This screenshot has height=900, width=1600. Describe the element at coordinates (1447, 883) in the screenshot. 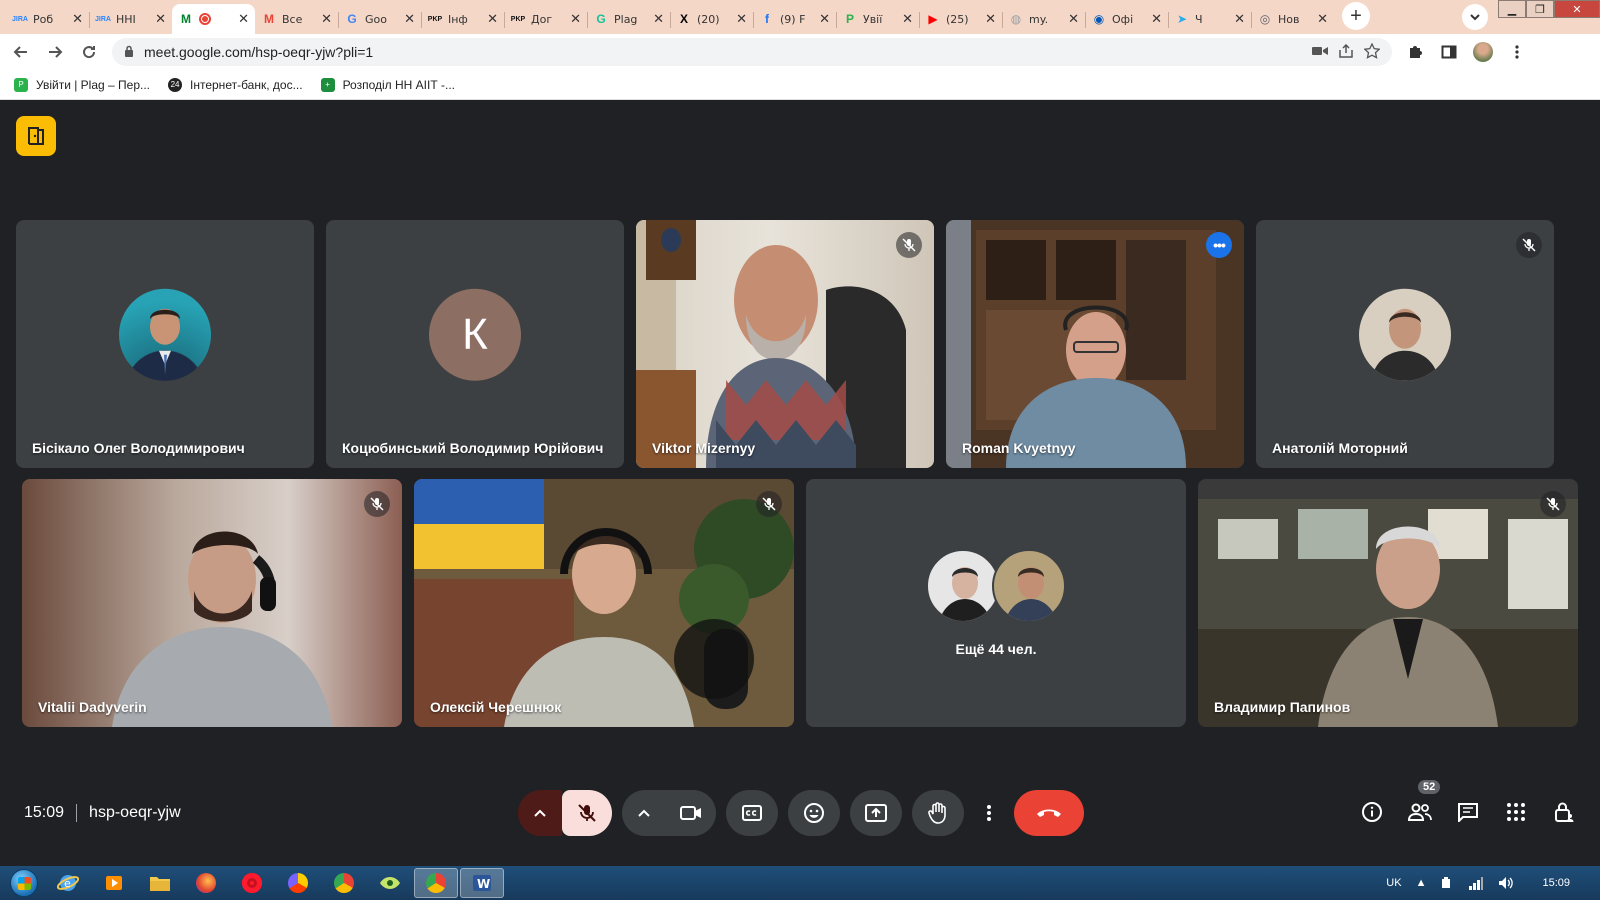

I see `battery-power-icon` at that location.